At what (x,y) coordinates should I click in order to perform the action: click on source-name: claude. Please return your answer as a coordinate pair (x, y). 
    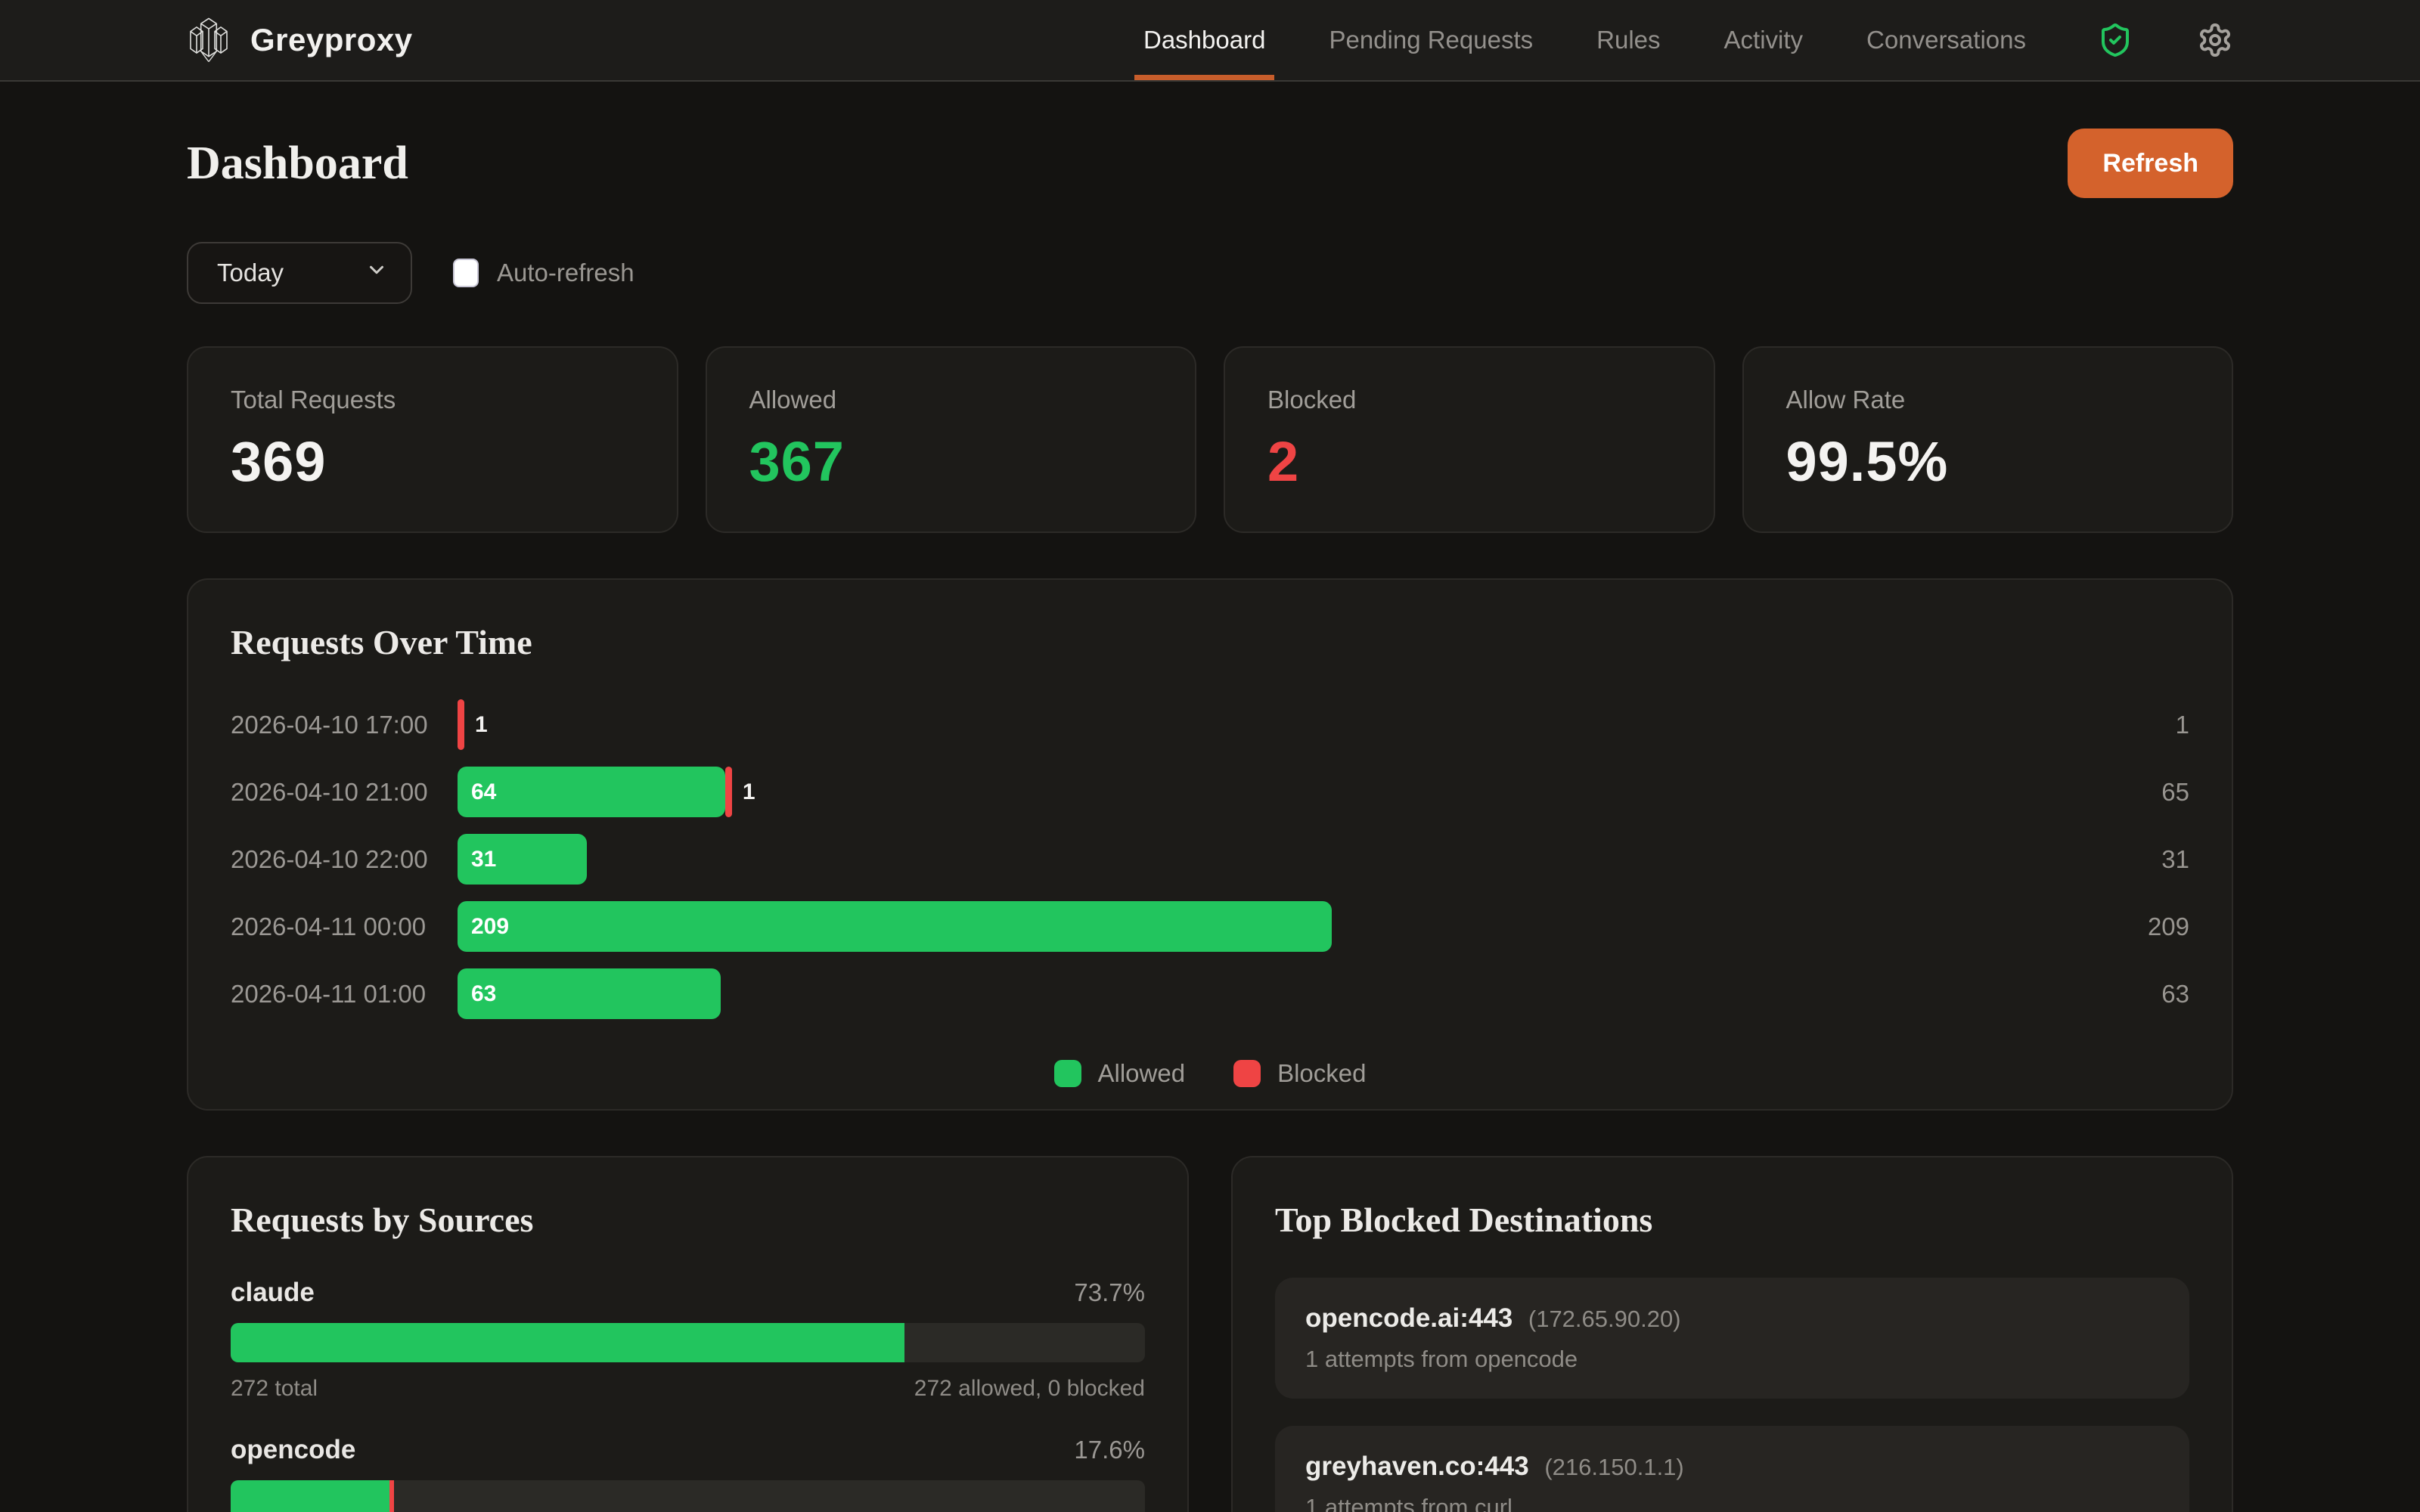
    Looking at the image, I should click on (273, 1292).